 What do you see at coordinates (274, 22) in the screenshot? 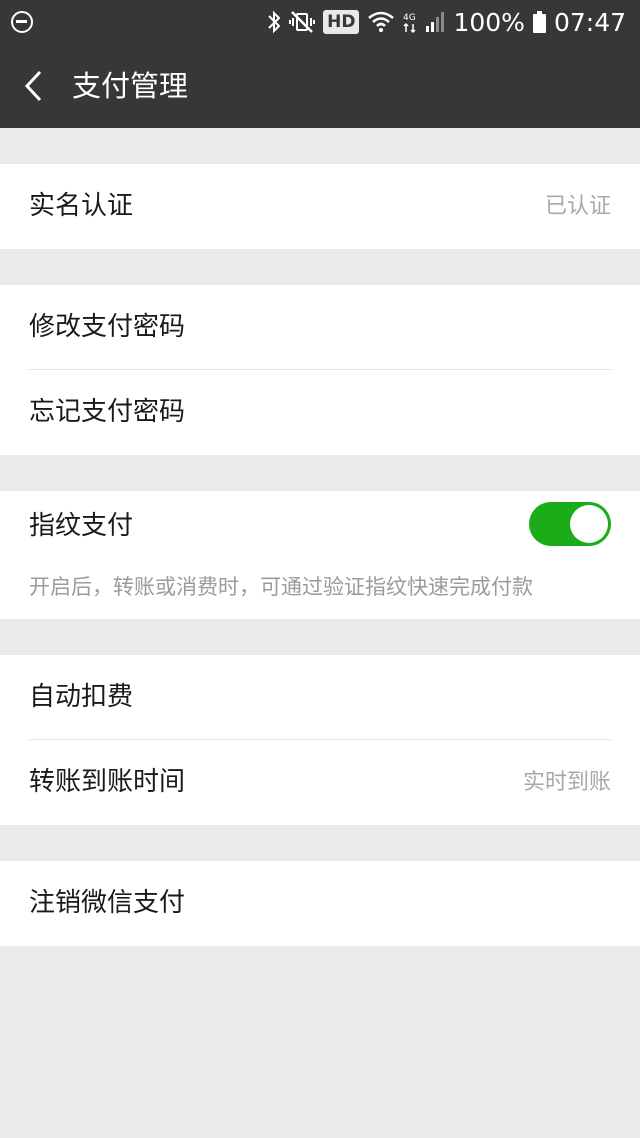
I see `bluetooth-icon` at bounding box center [274, 22].